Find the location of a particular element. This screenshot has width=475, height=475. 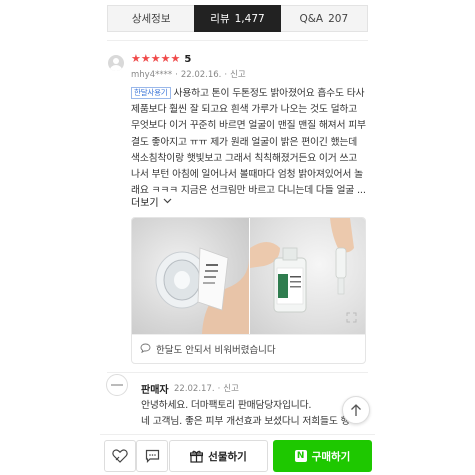

heart-icon is located at coordinates (120, 456).